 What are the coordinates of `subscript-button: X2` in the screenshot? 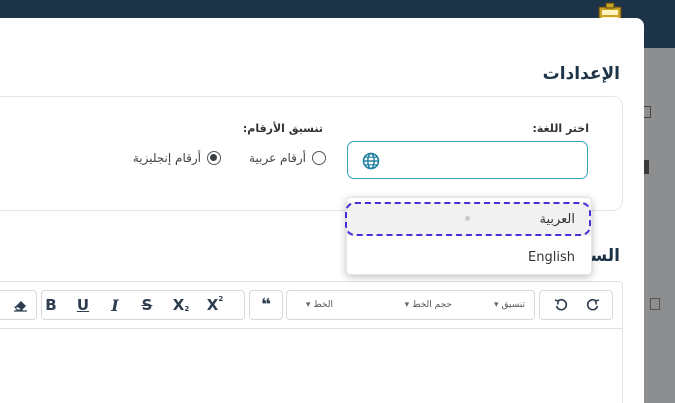 It's located at (181, 305).